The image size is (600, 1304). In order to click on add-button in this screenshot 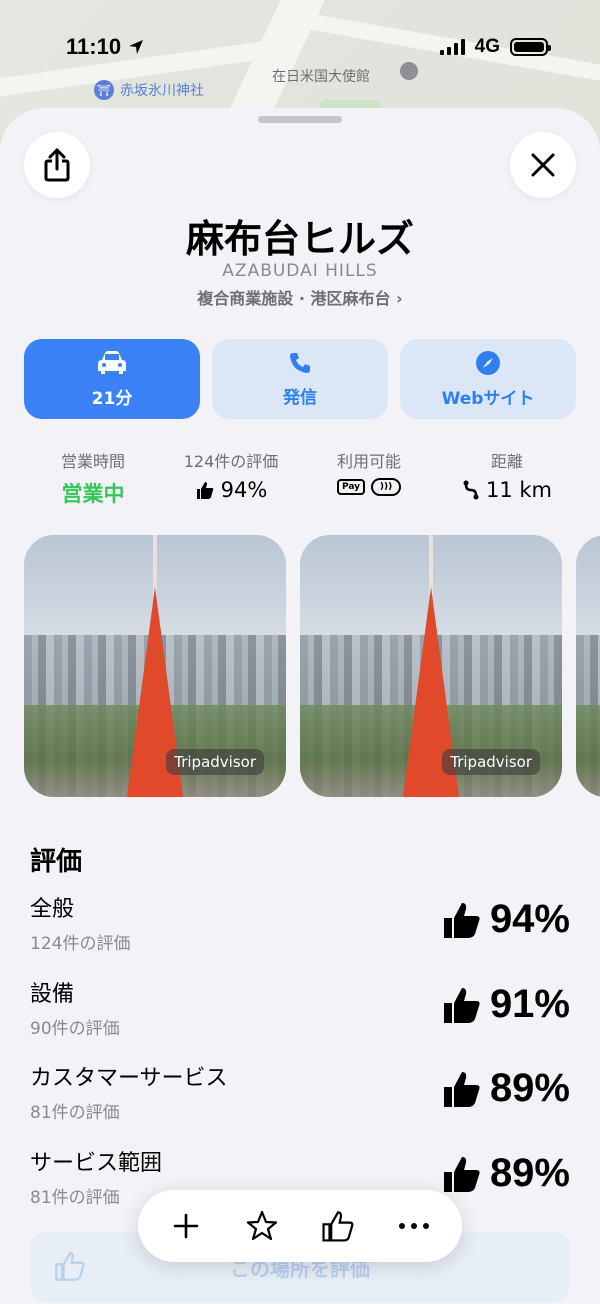, I will do `click(186, 1226)`.